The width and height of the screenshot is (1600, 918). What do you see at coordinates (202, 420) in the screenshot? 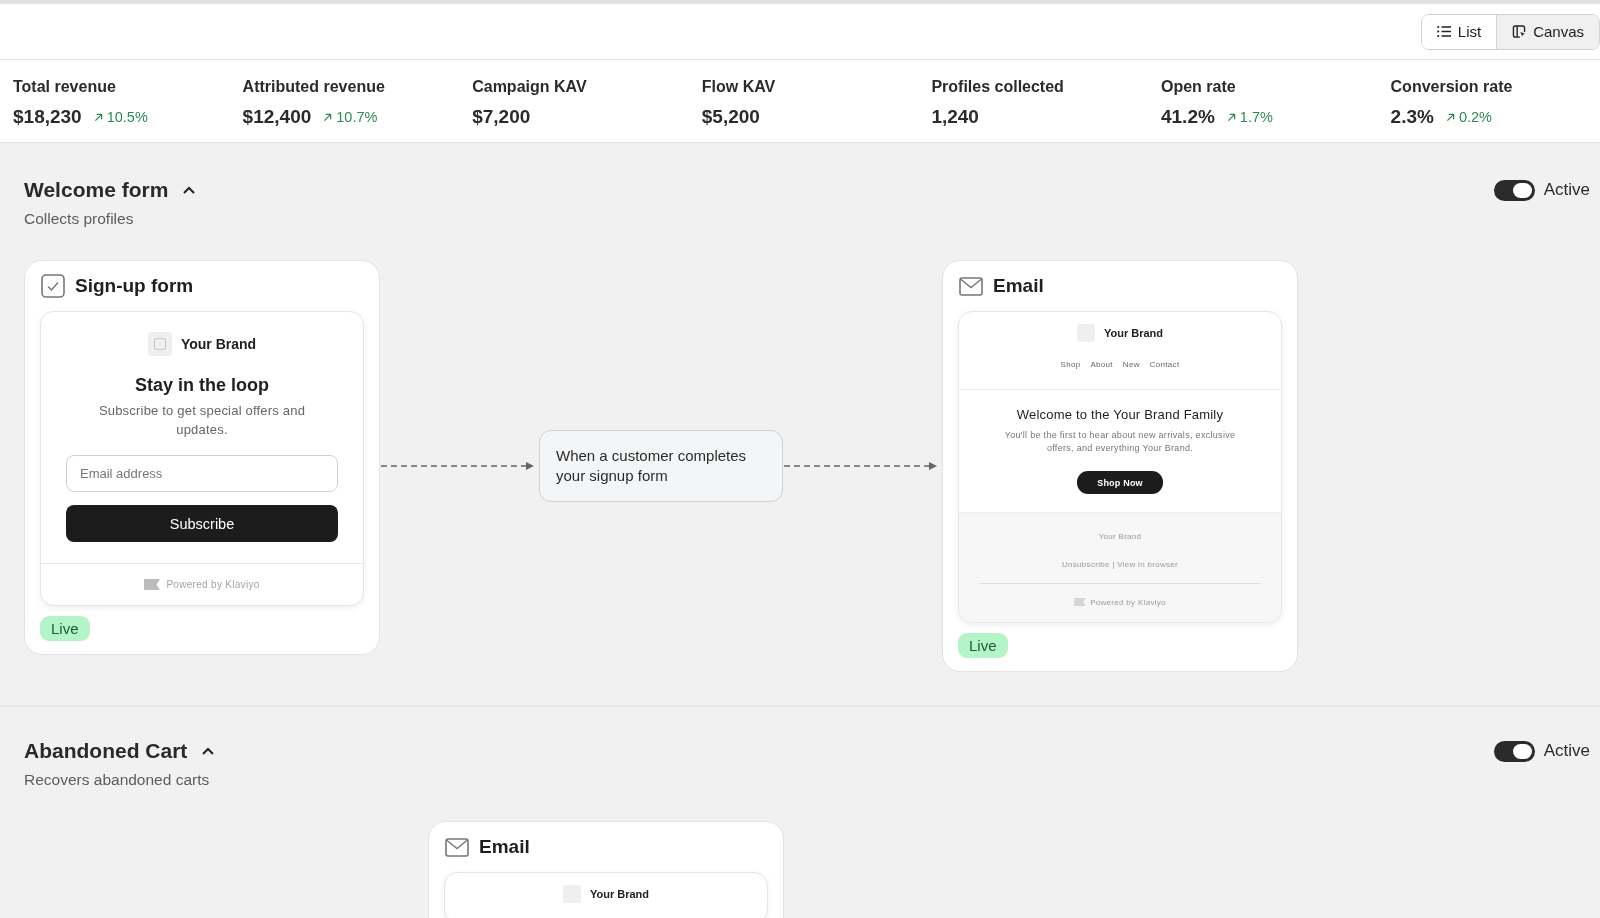
I see `form-description: Subscribe to get special offers and updates.` at bounding box center [202, 420].